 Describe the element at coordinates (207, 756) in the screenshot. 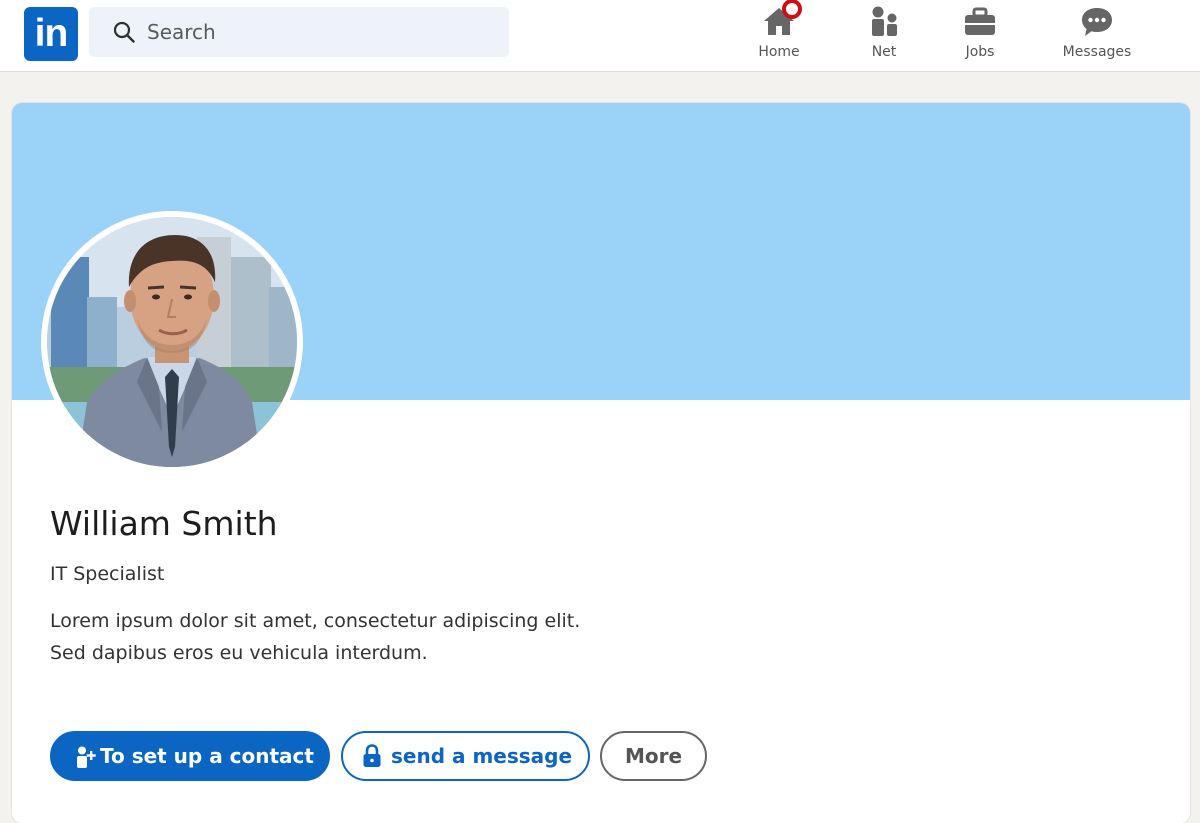

I see `connect-button-label: To set up a contact` at that location.